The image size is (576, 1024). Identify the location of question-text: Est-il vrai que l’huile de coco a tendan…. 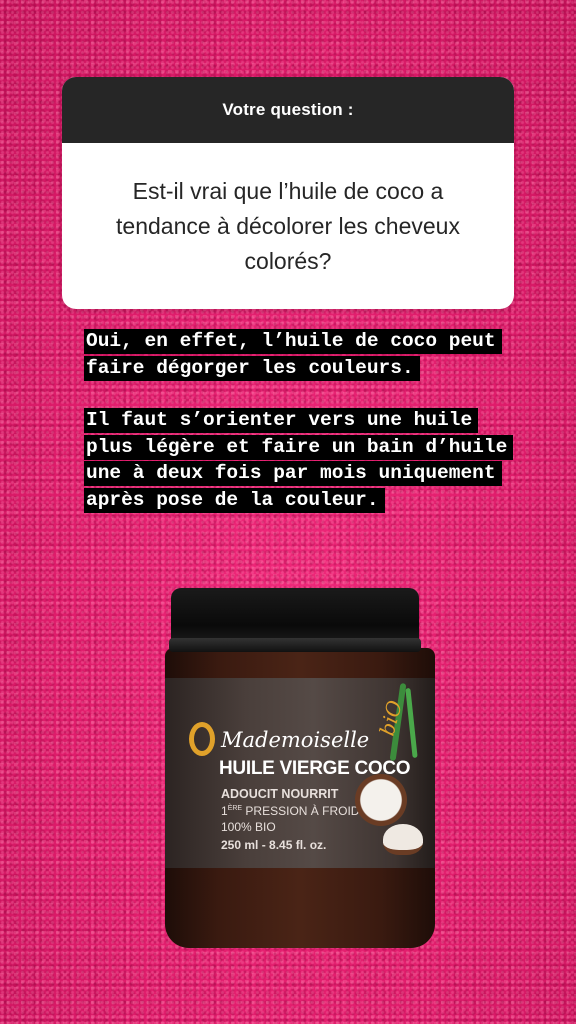
(288, 225).